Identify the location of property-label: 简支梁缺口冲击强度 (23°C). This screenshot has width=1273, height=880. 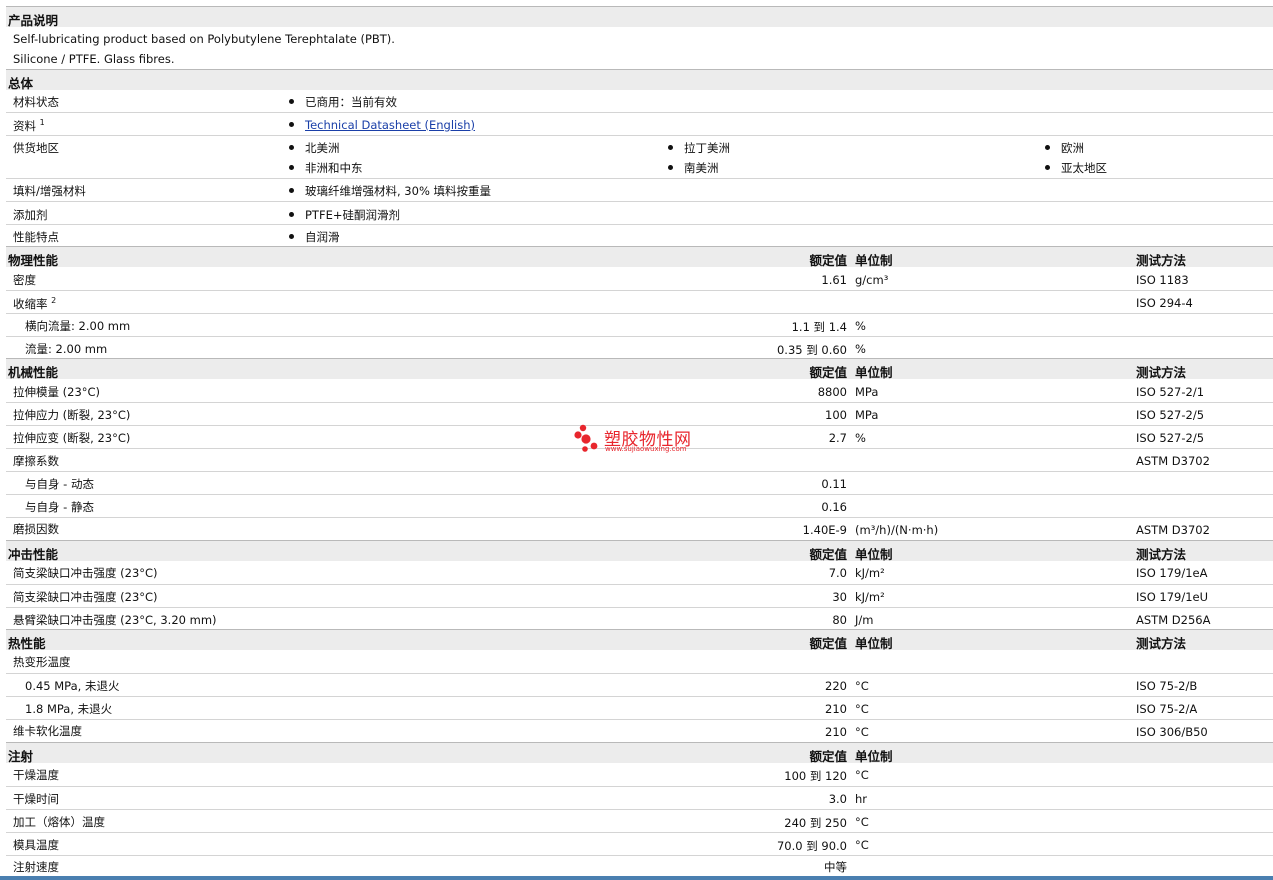
(85, 597).